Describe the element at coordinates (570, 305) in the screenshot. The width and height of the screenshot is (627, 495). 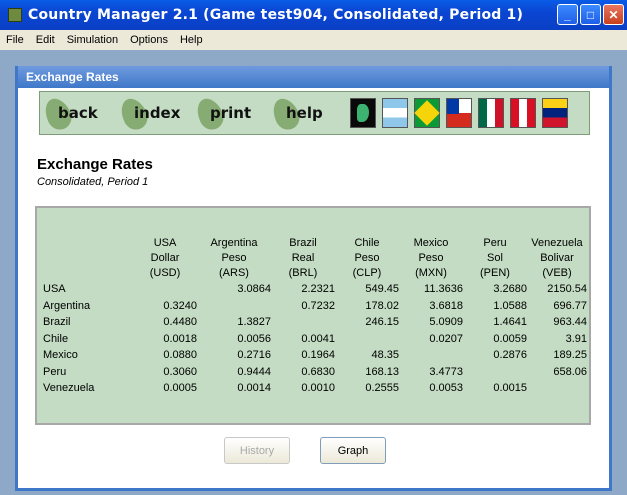
I see `table-cell: 696.77` at that location.